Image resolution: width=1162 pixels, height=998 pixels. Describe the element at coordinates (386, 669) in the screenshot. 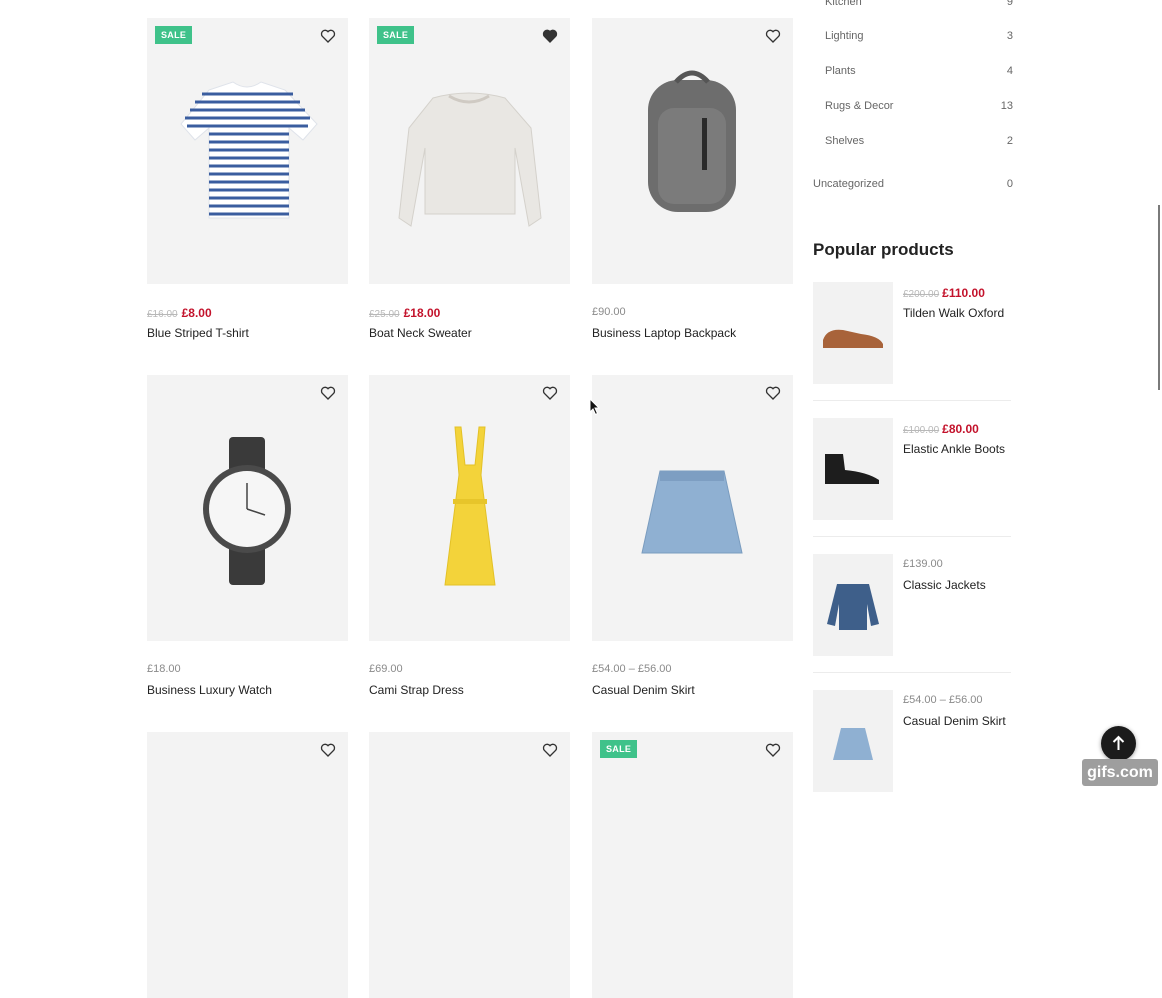

I see `product-price: £69.00` at that location.